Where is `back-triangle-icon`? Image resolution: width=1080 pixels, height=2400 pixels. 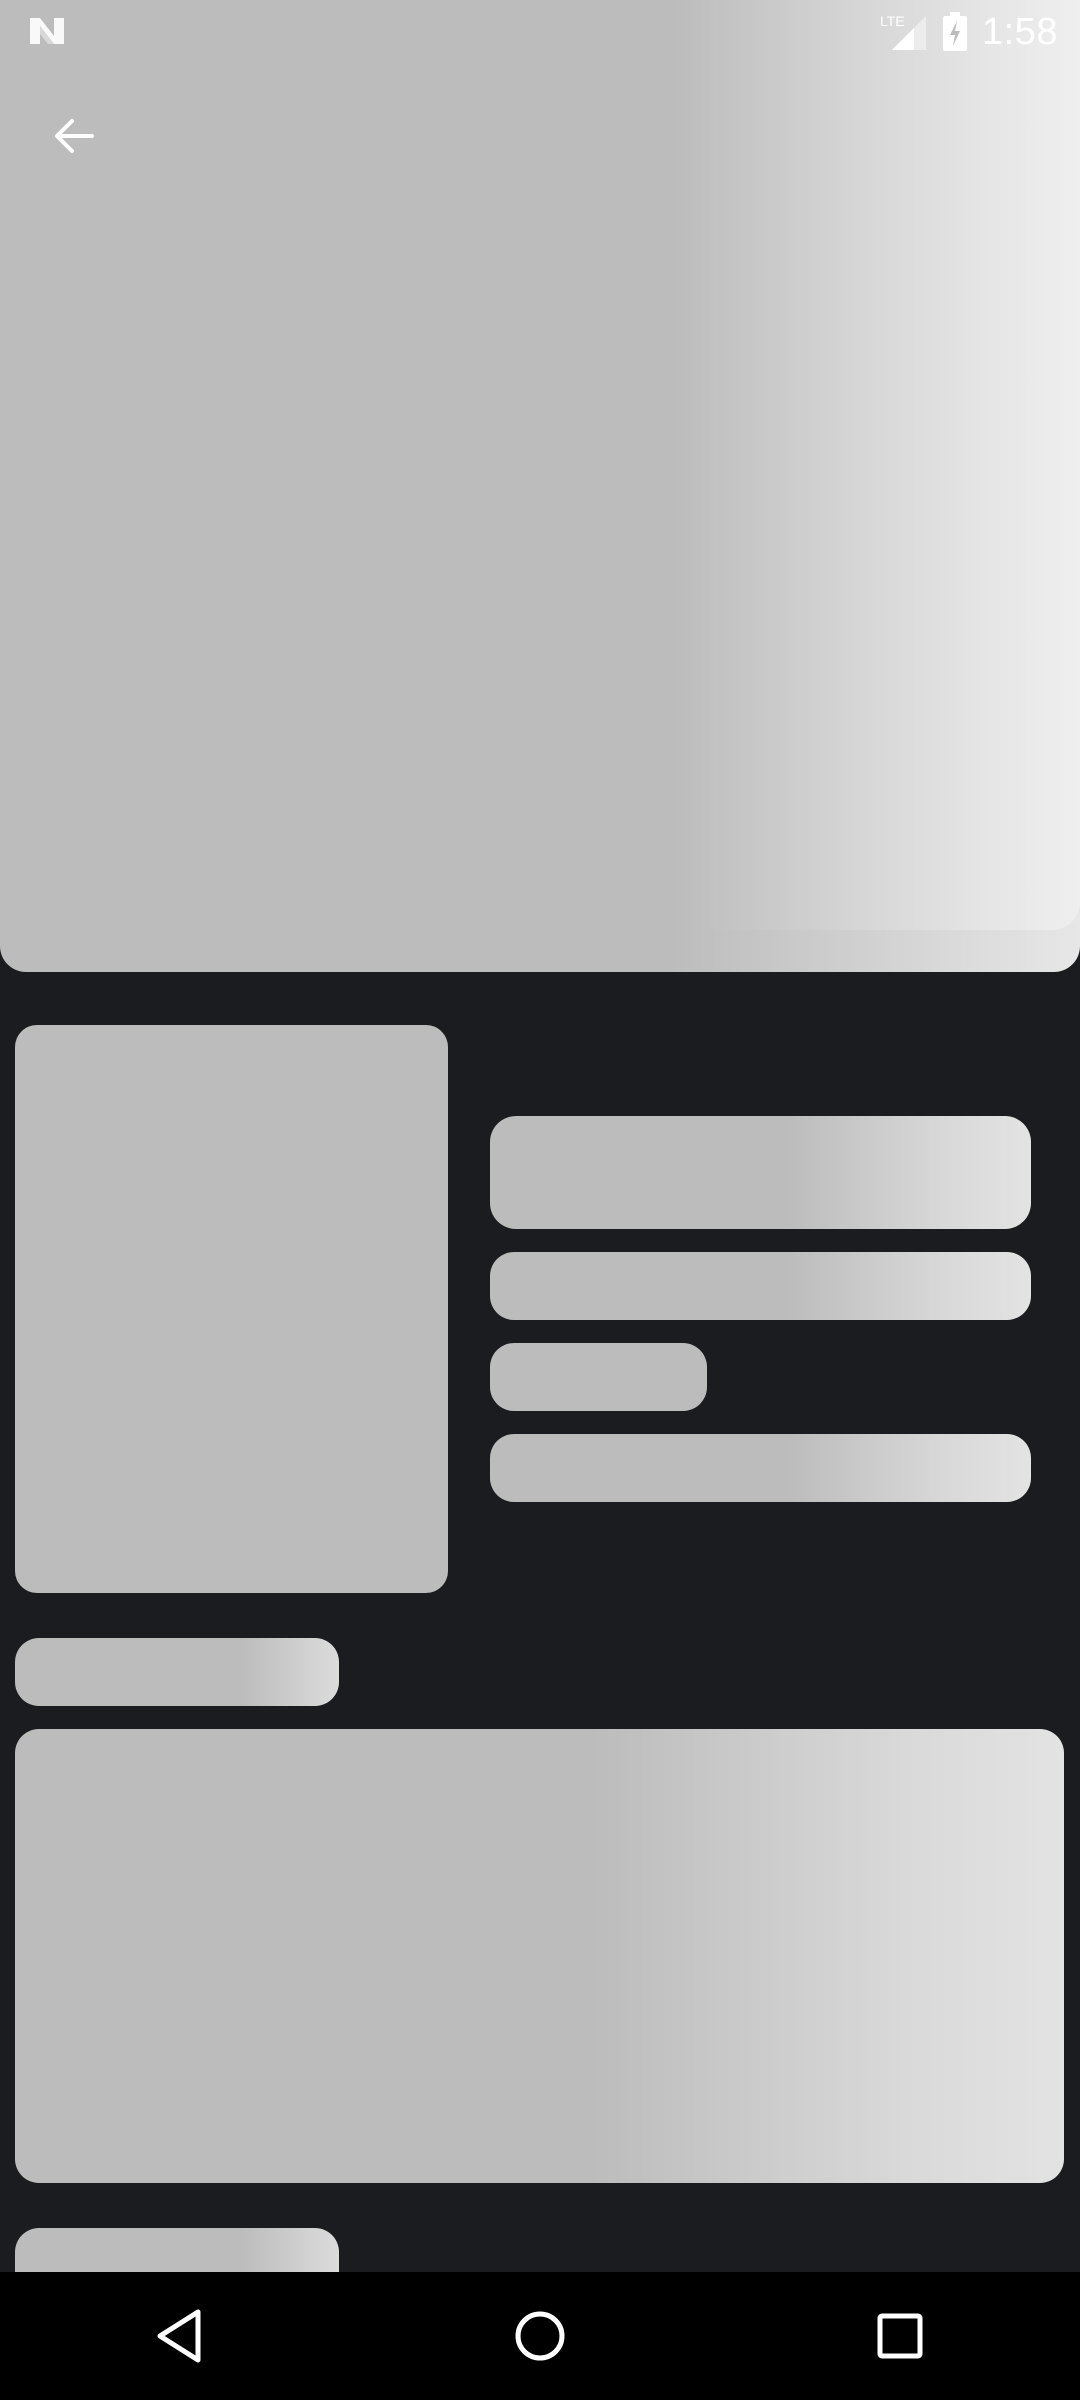 back-triangle-icon is located at coordinates (179, 2336).